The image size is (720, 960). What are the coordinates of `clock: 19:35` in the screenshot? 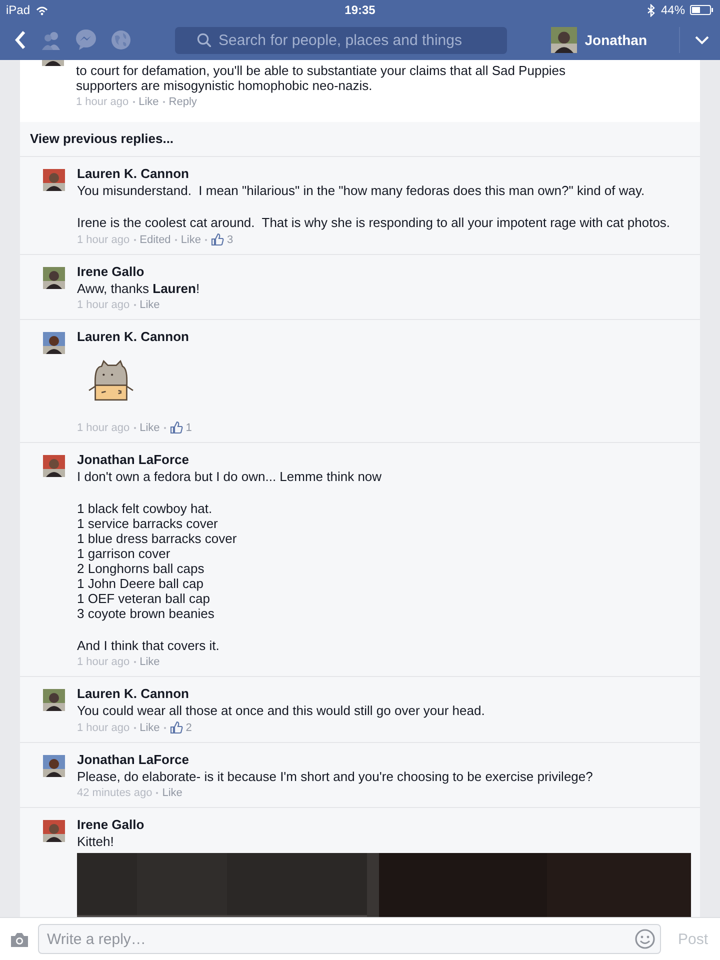 It's located at (360, 10).